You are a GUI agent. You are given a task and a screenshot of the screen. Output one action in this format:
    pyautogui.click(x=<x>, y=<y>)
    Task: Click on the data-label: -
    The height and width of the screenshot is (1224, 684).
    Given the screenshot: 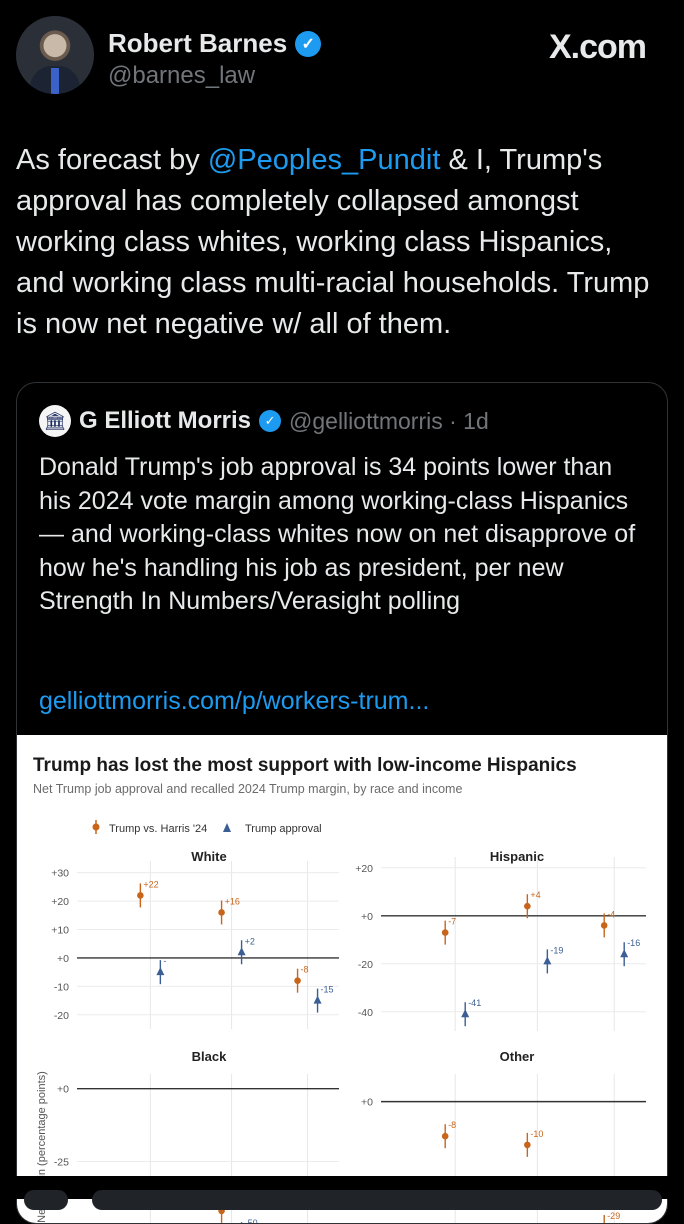 What is the action you would take?
    pyautogui.click(x=164, y=961)
    